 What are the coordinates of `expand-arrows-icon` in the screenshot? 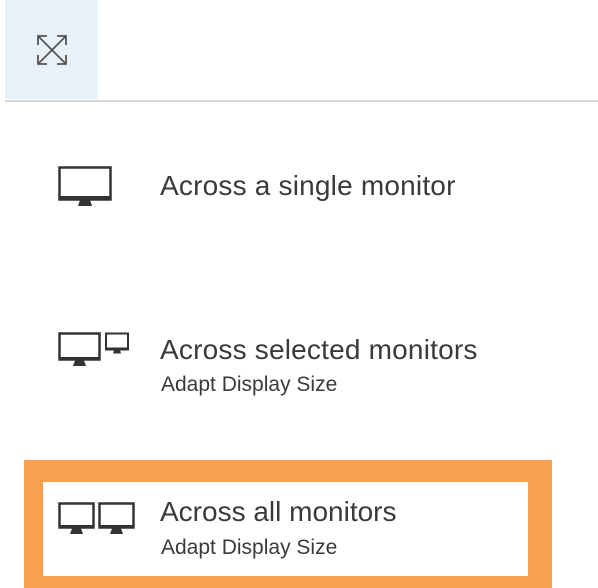 It's located at (51, 49).